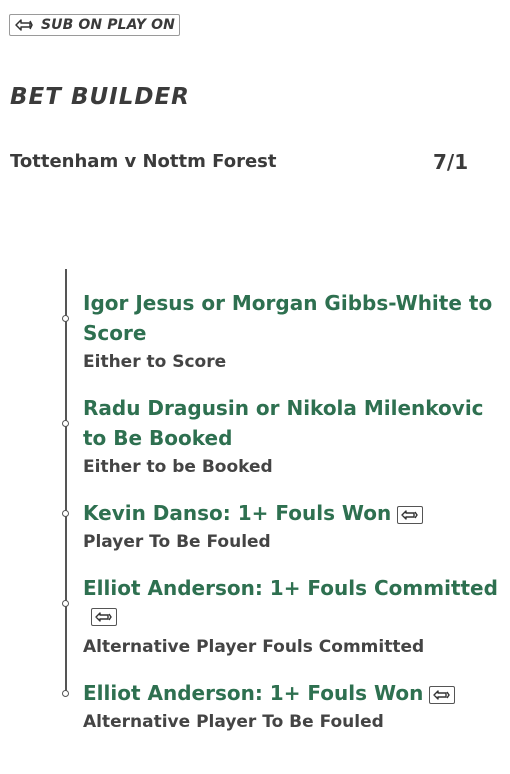 The image size is (510, 774). I want to click on sub-on-play-on-label: SUB ON PLAY ON, so click(108, 25).